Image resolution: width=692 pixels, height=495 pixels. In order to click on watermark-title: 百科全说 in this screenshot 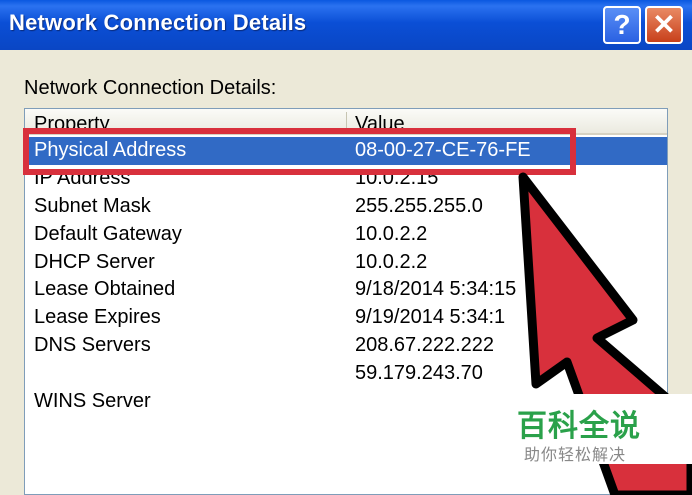, I will do `click(579, 426)`.